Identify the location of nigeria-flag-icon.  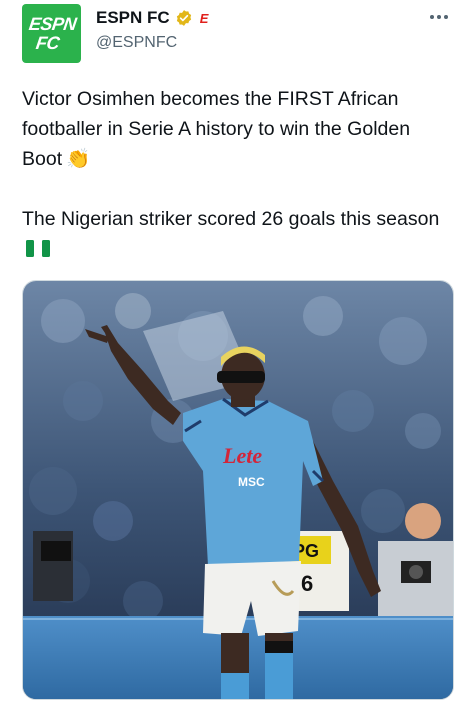
(38, 248).